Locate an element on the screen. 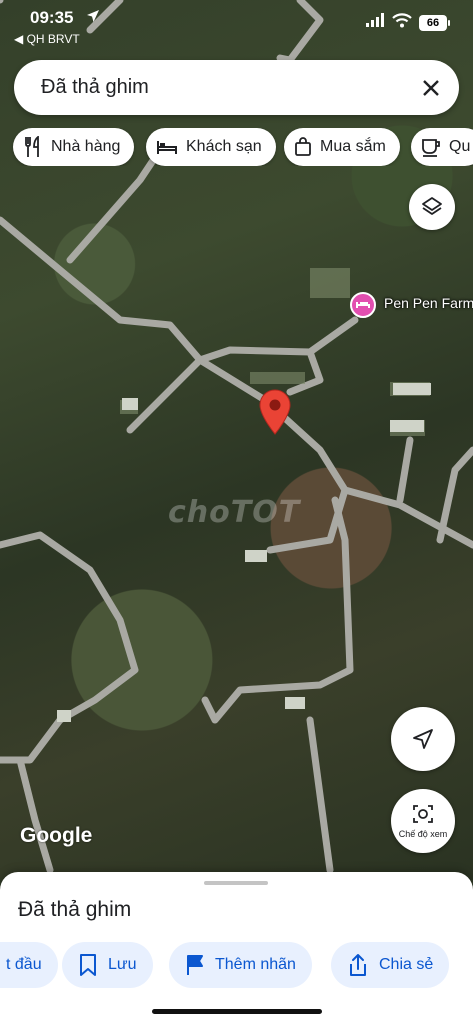  chip-label: Nhà hàng is located at coordinates (86, 146).